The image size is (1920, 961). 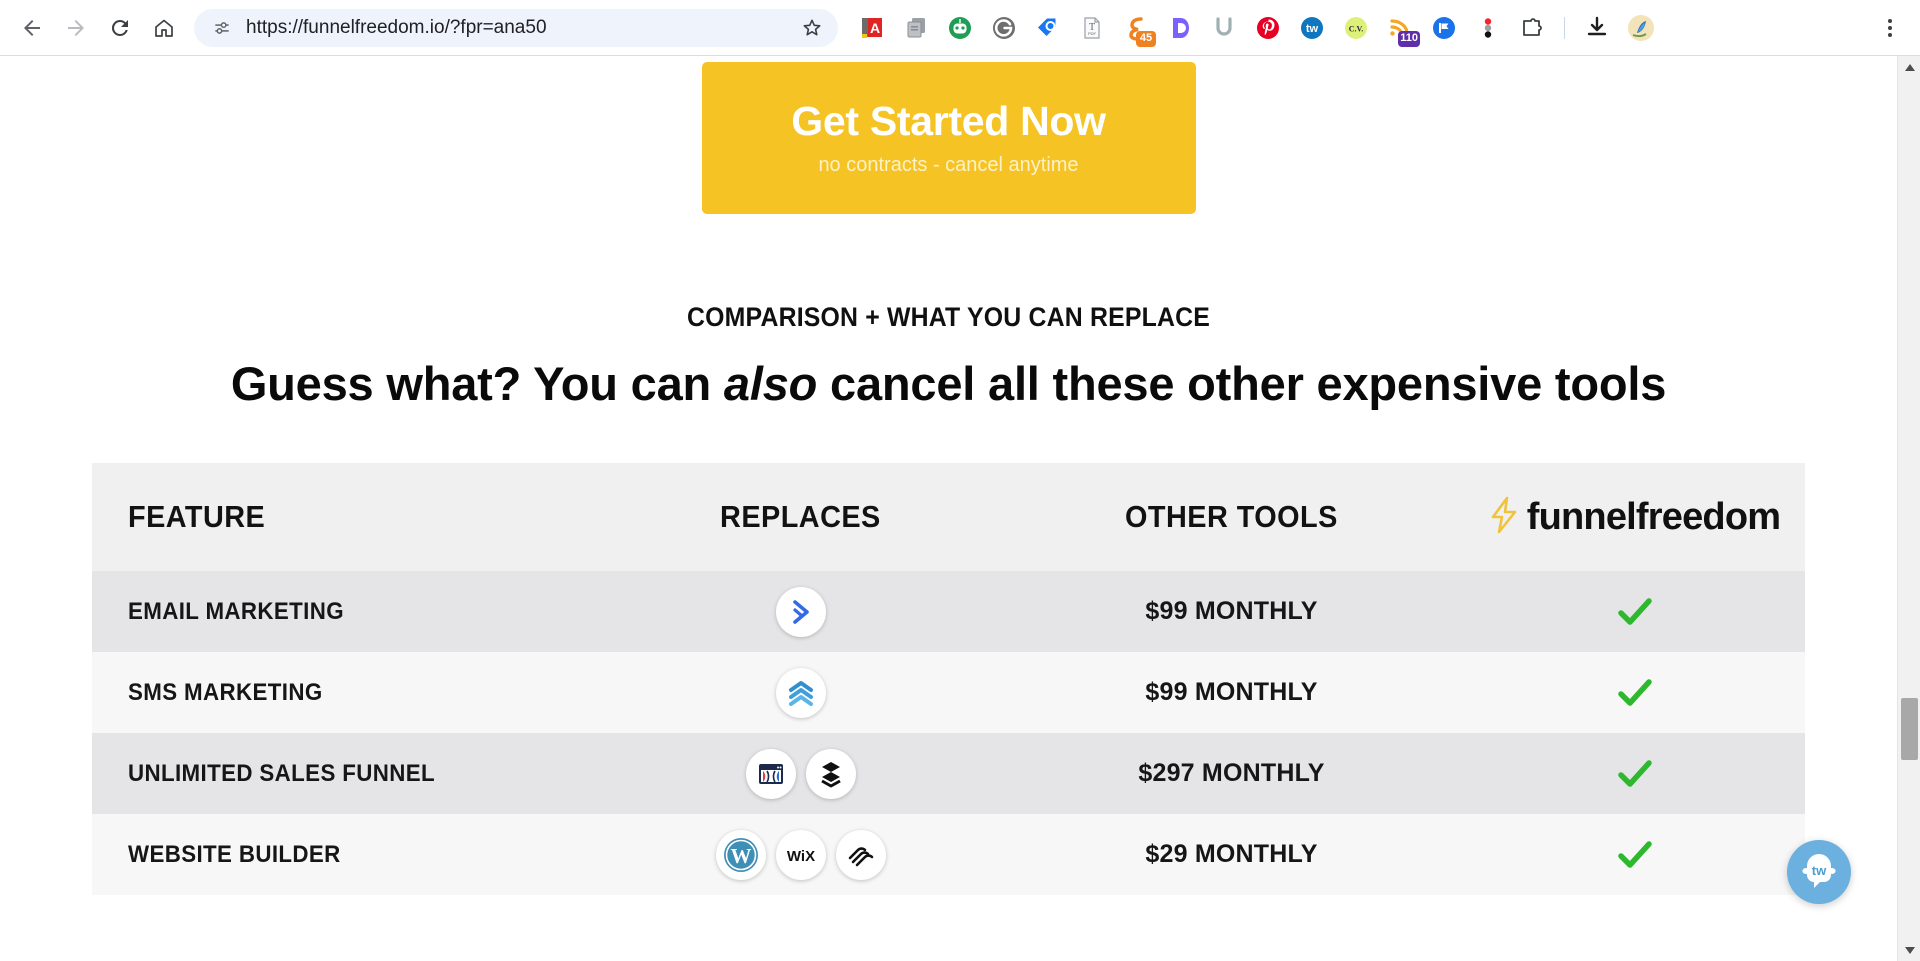 I want to click on feed-reader-extension-badge: 110, so click(x=1409, y=38).